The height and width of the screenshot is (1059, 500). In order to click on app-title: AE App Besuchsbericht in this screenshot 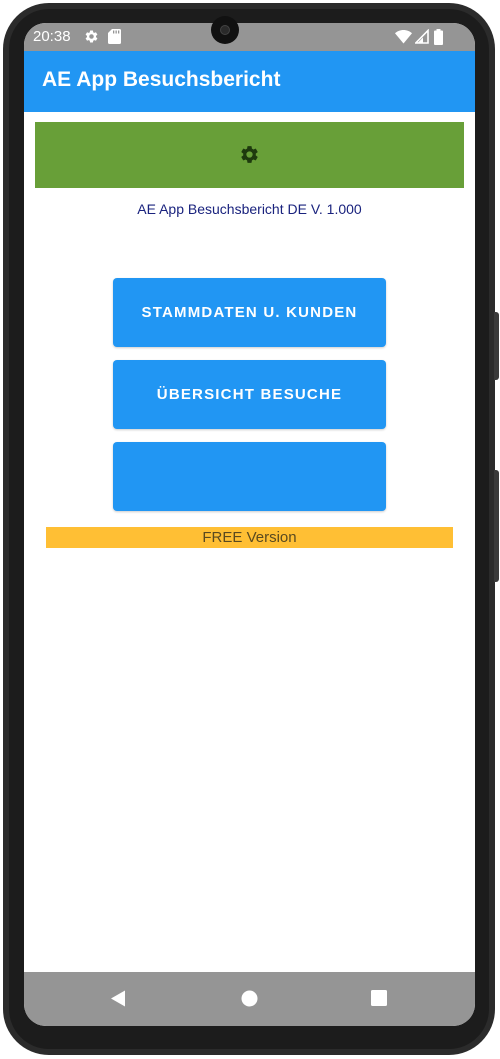, I will do `click(161, 79)`.